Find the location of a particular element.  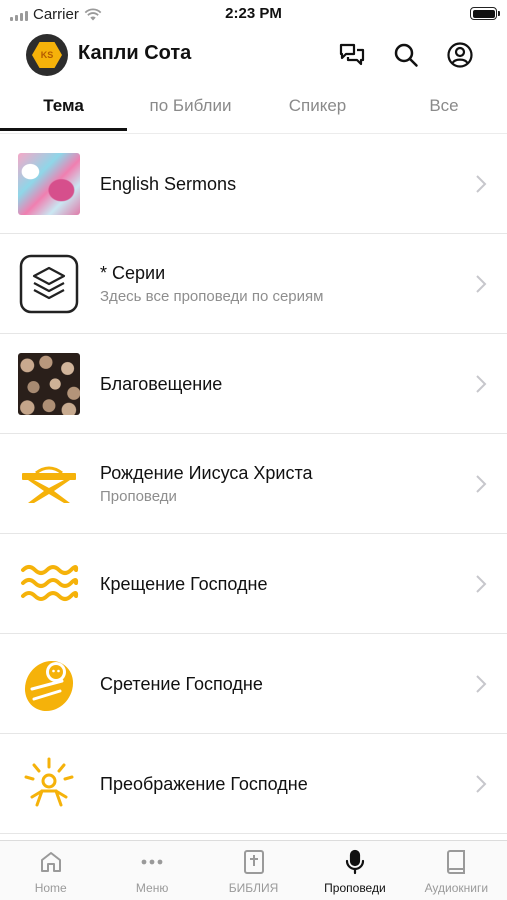

profile-button is located at coordinates (460, 55).